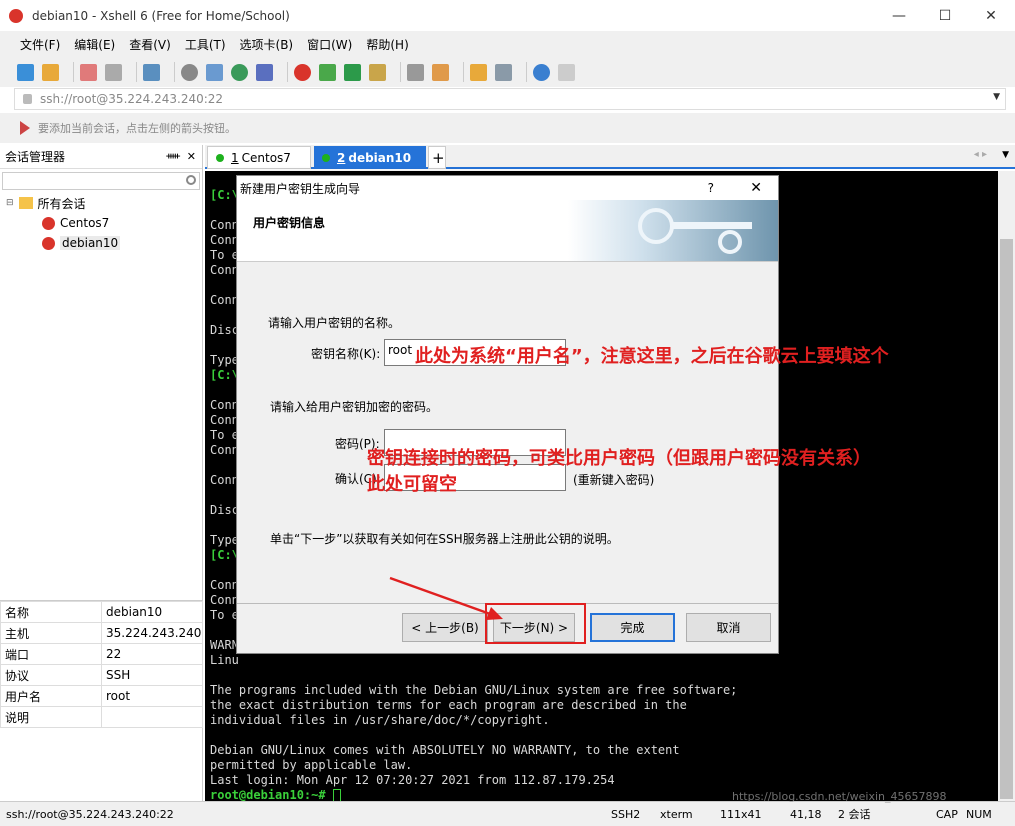 This screenshot has height=826, width=1015. I want to click on prop-value: root, so click(152, 696).